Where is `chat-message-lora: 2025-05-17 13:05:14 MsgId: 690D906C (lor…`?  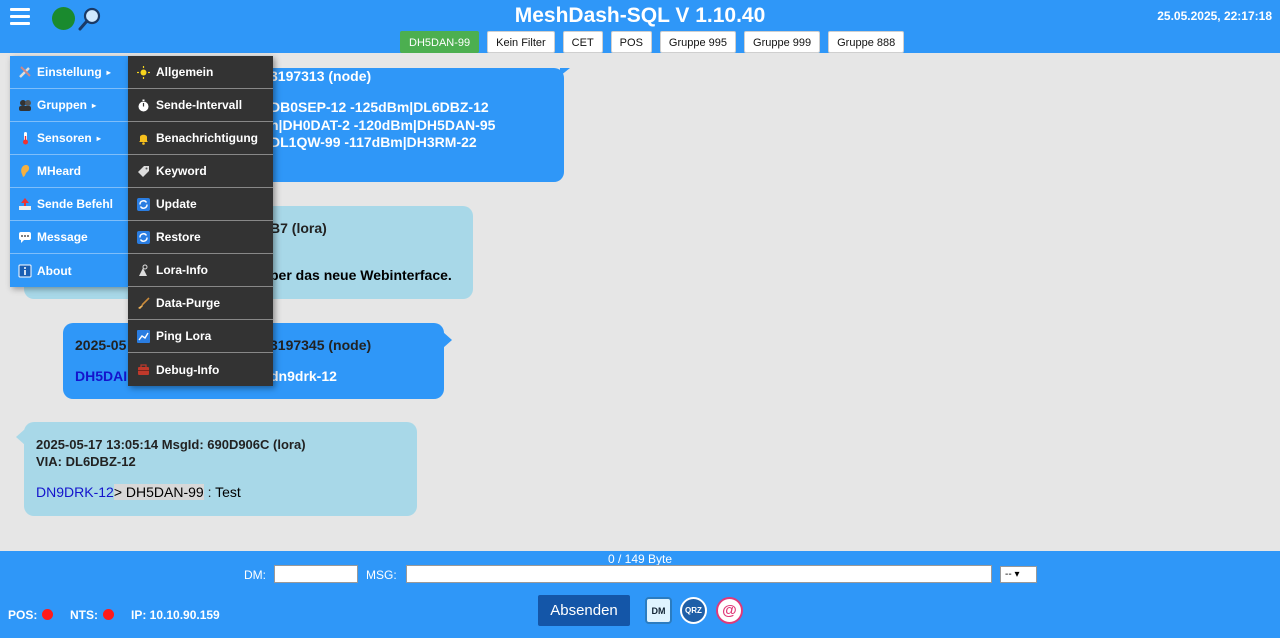
chat-message-lora: 2025-05-17 13:05:14 MsgId: 690D906C (lor… is located at coordinates (220, 469).